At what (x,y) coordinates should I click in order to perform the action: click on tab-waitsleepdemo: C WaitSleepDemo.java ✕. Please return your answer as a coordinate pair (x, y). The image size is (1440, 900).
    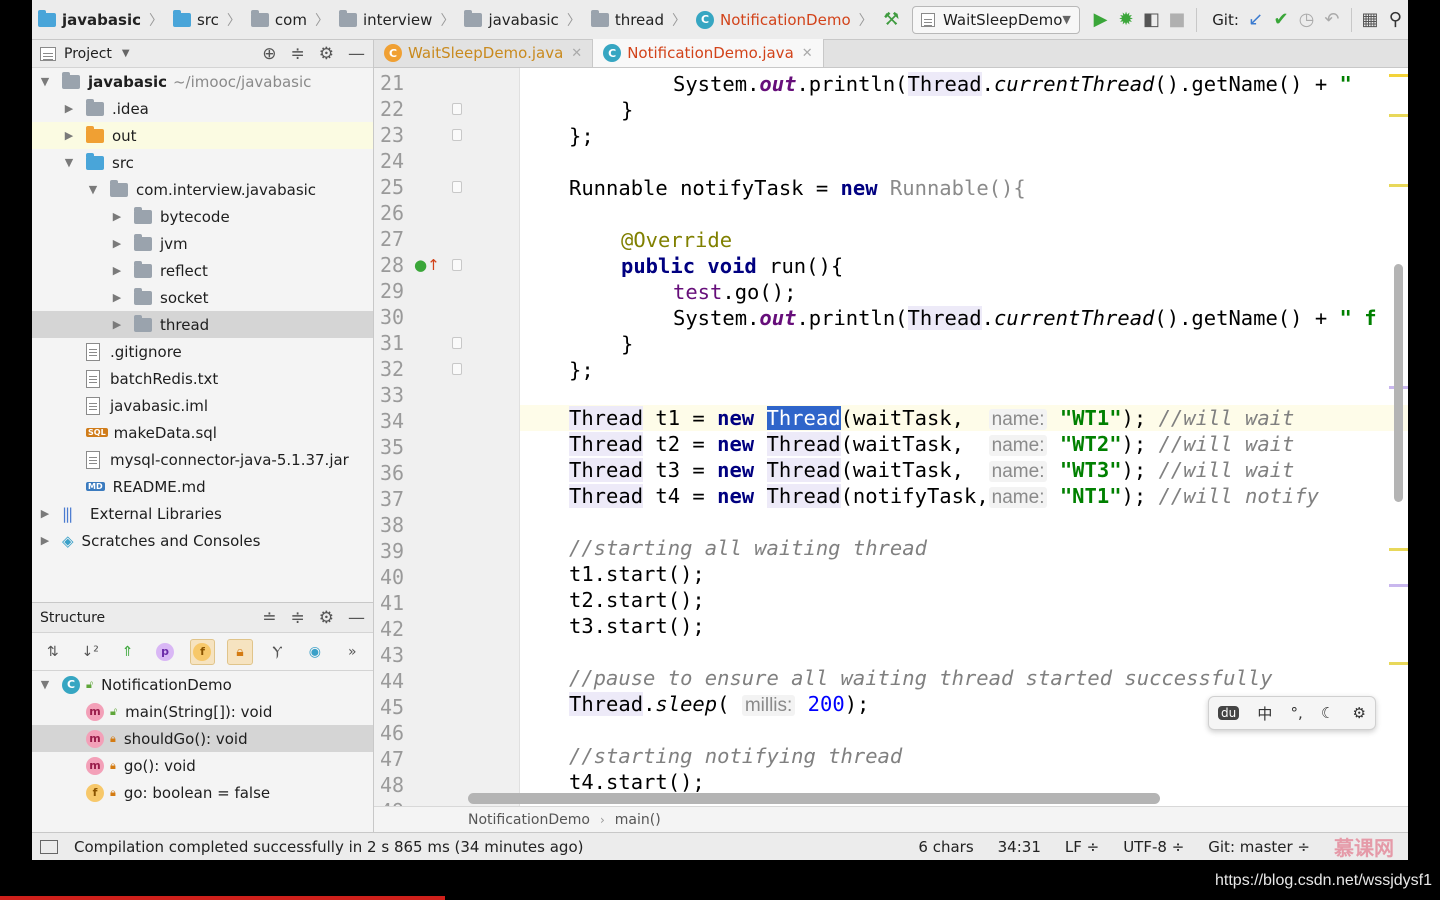
    Looking at the image, I should click on (484, 53).